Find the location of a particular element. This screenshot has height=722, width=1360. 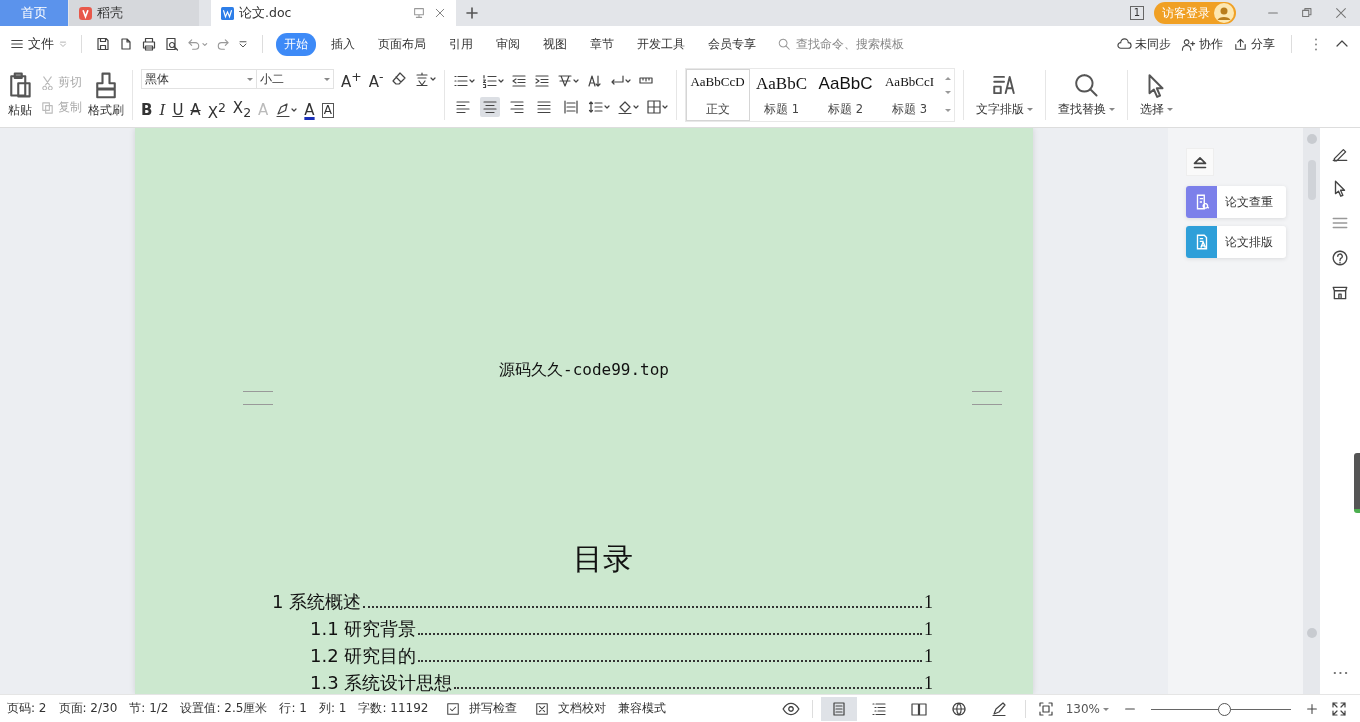

numbered-list-icon is located at coordinates (492, 80).